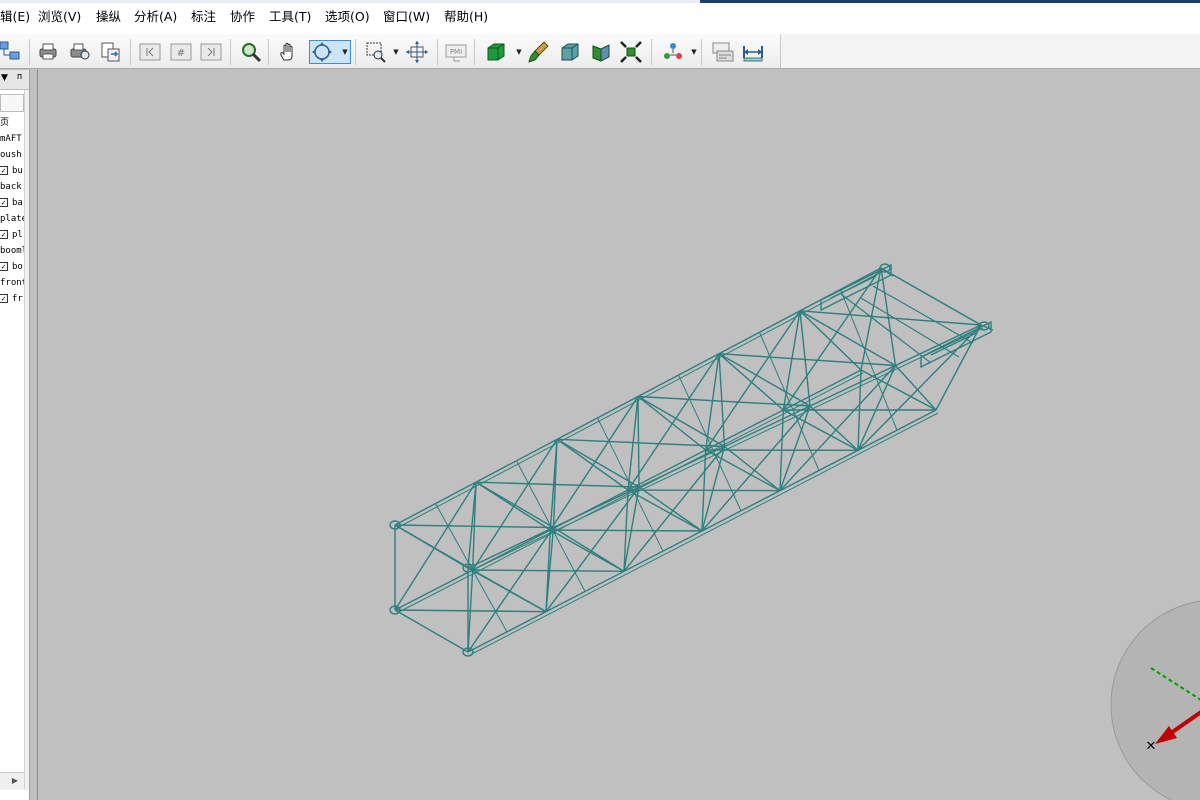 Image resolution: width=1200 pixels, height=800 pixels. Describe the element at coordinates (601, 52) in the screenshot. I see `section-button` at that location.